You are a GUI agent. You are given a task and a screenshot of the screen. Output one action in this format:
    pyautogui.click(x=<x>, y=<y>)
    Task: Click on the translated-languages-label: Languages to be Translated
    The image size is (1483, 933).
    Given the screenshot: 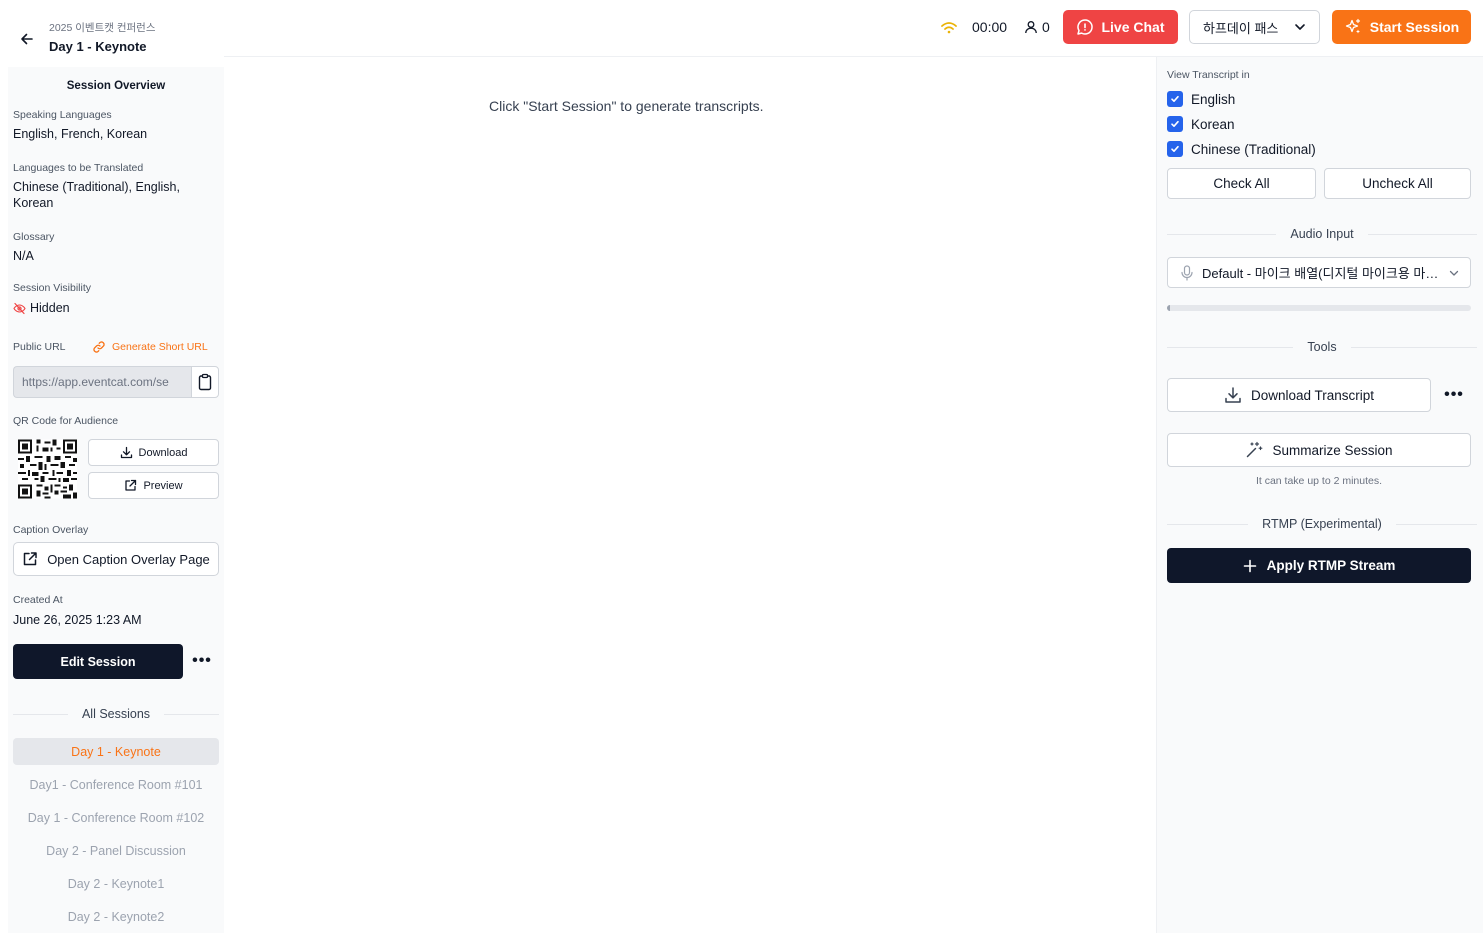 What is the action you would take?
    pyautogui.click(x=78, y=168)
    